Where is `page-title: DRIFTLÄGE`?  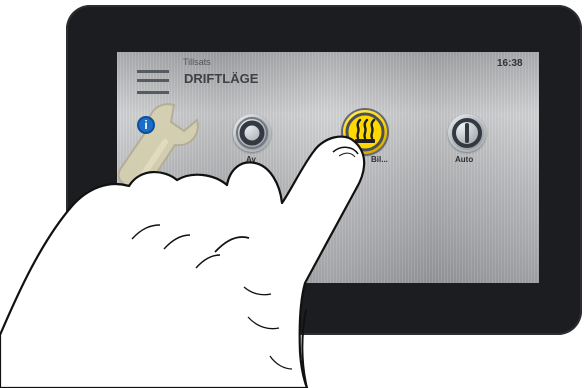
page-title: DRIFTLÄGE is located at coordinates (221, 78).